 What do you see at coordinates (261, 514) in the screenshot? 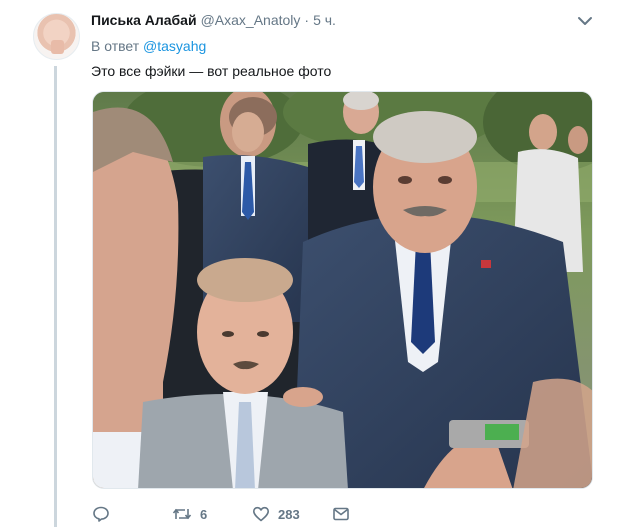
I see `heart-icon` at bounding box center [261, 514].